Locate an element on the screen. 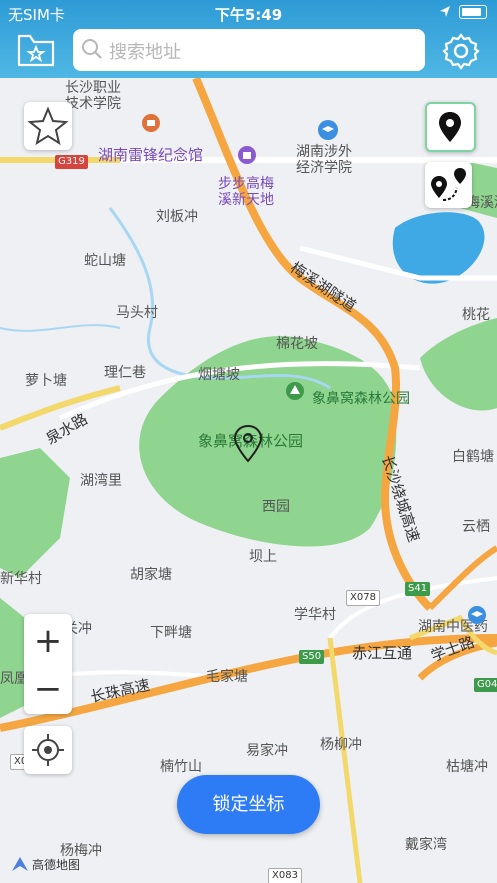 This screenshot has height=883, width=497. crosshair-icon is located at coordinates (48, 750).